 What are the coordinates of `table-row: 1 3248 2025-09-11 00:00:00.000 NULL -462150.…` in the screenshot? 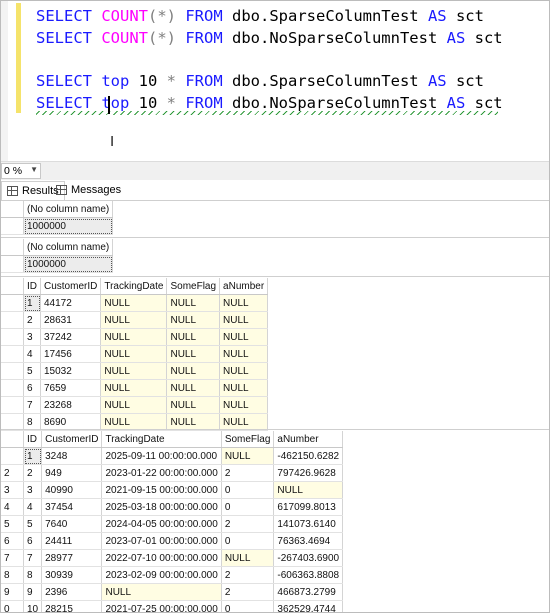 It's located at (172, 456).